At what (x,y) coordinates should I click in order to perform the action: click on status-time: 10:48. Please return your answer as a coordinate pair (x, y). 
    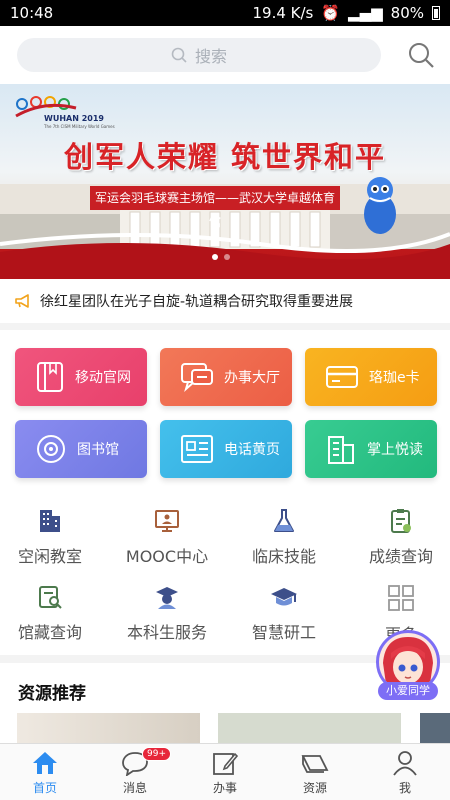
    Looking at the image, I should click on (32, 13).